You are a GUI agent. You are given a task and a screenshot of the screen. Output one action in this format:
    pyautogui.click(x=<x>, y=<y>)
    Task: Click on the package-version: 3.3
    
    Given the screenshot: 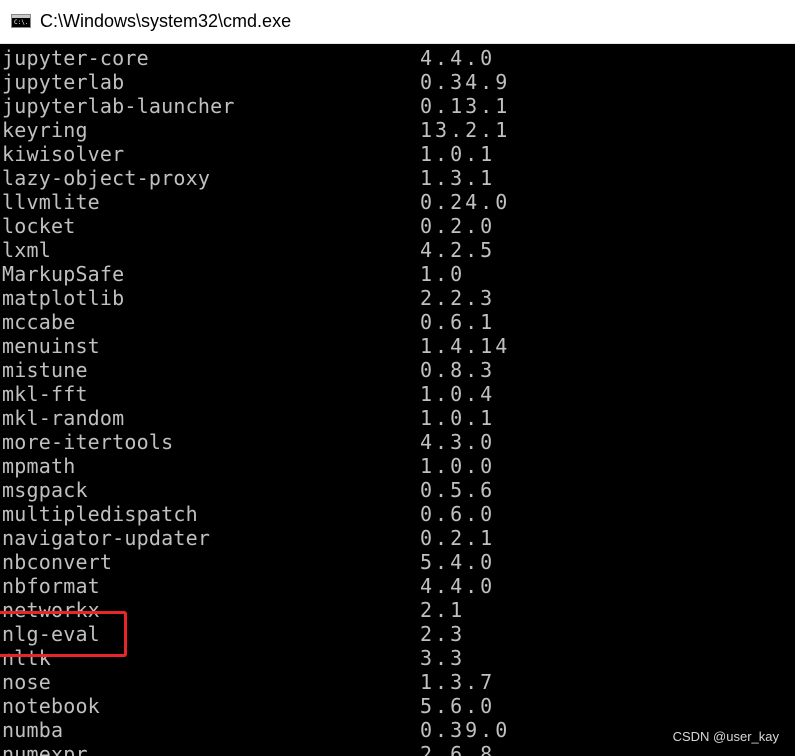 What is the action you would take?
    pyautogui.click(x=443, y=658)
    